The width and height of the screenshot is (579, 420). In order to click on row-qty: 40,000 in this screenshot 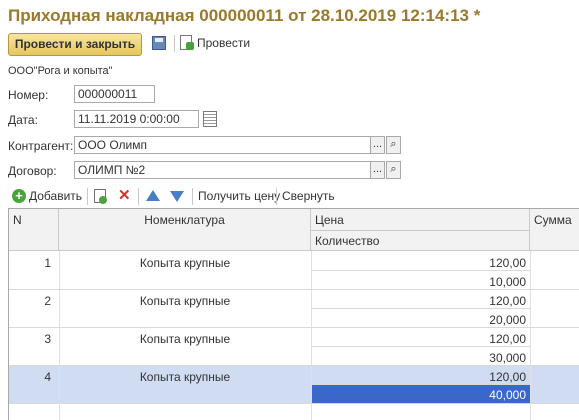, I will do `click(420, 395)`.